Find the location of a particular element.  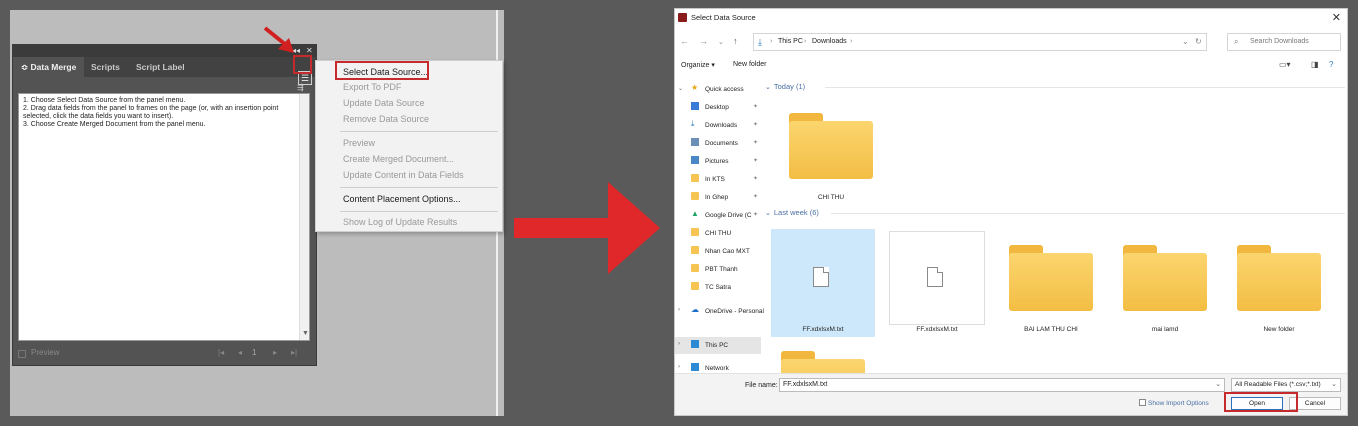

show-import-checkbox is located at coordinates (1142, 402).